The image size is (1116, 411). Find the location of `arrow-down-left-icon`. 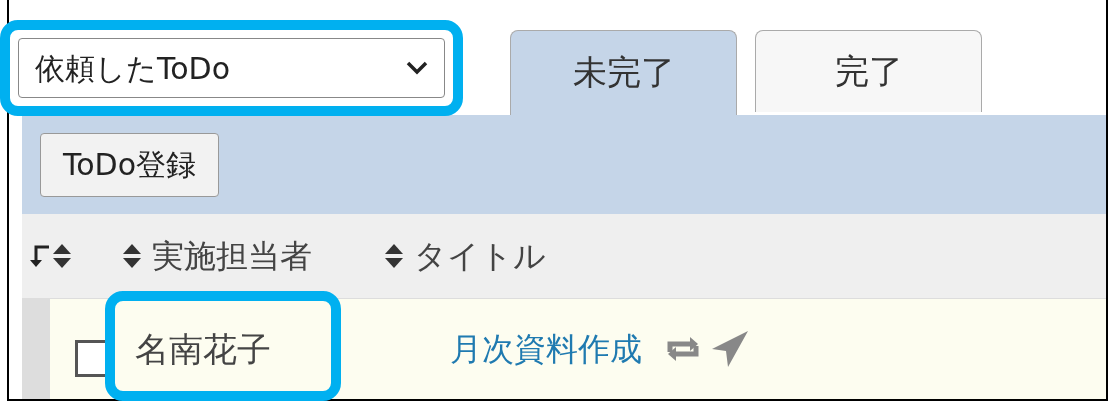

arrow-down-left-icon is located at coordinates (39, 256).